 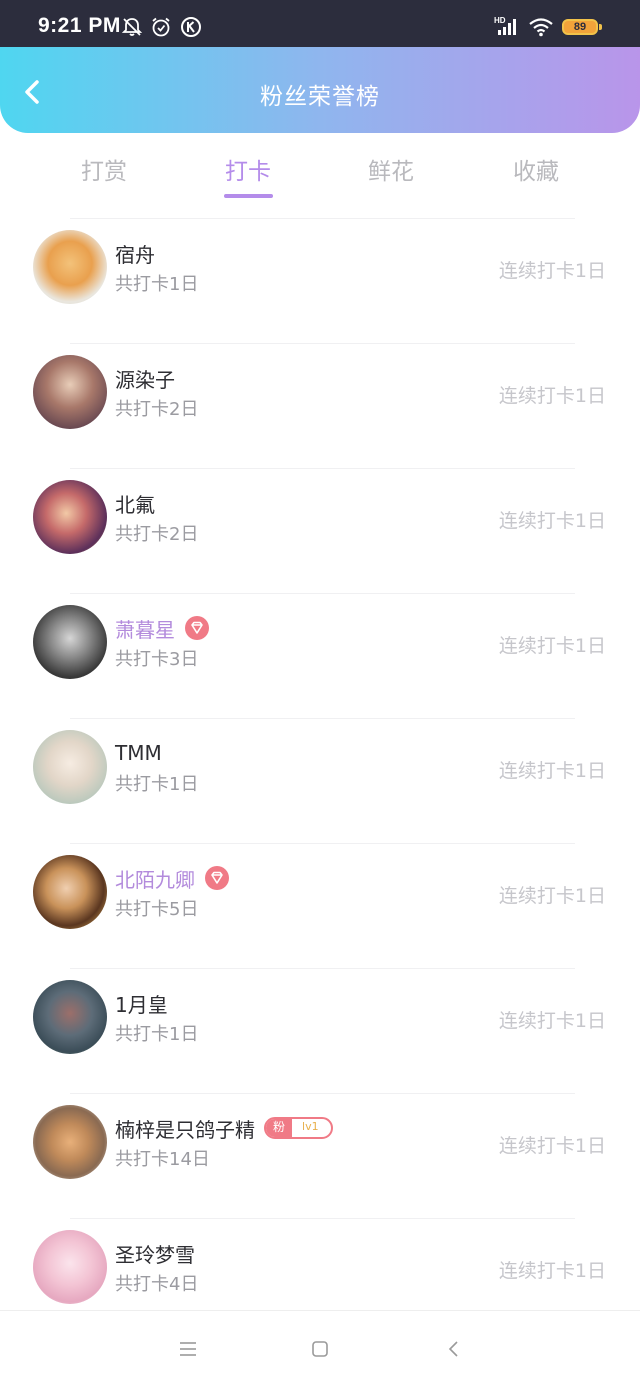 What do you see at coordinates (155, 879) in the screenshot?
I see `user-name: 北陌九卿` at bounding box center [155, 879].